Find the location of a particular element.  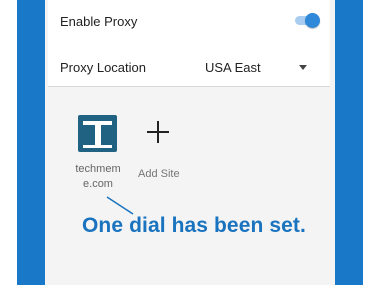

proxy-location-row: Proxy Location USA East is located at coordinates (189, 67).